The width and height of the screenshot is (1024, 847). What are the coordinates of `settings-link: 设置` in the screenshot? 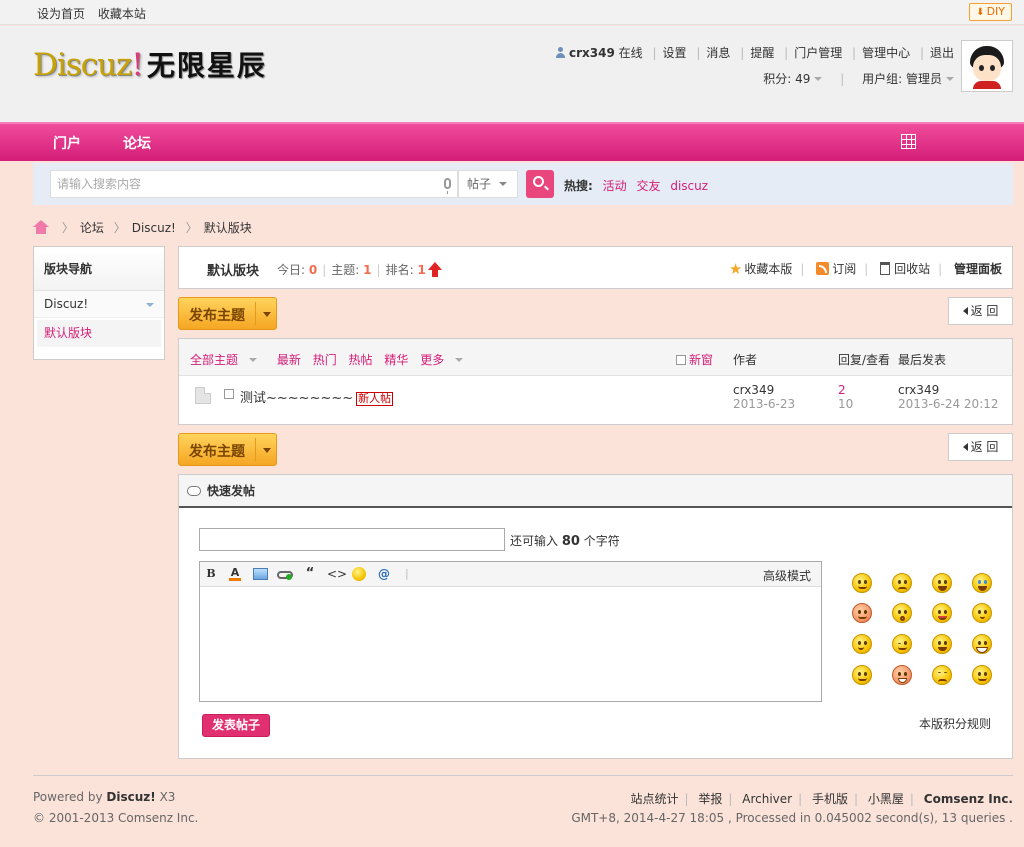 It's located at (675, 53).